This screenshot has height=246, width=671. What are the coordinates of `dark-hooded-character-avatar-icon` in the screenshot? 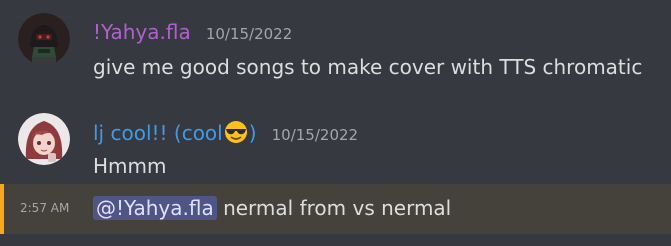 It's located at (44, 39).